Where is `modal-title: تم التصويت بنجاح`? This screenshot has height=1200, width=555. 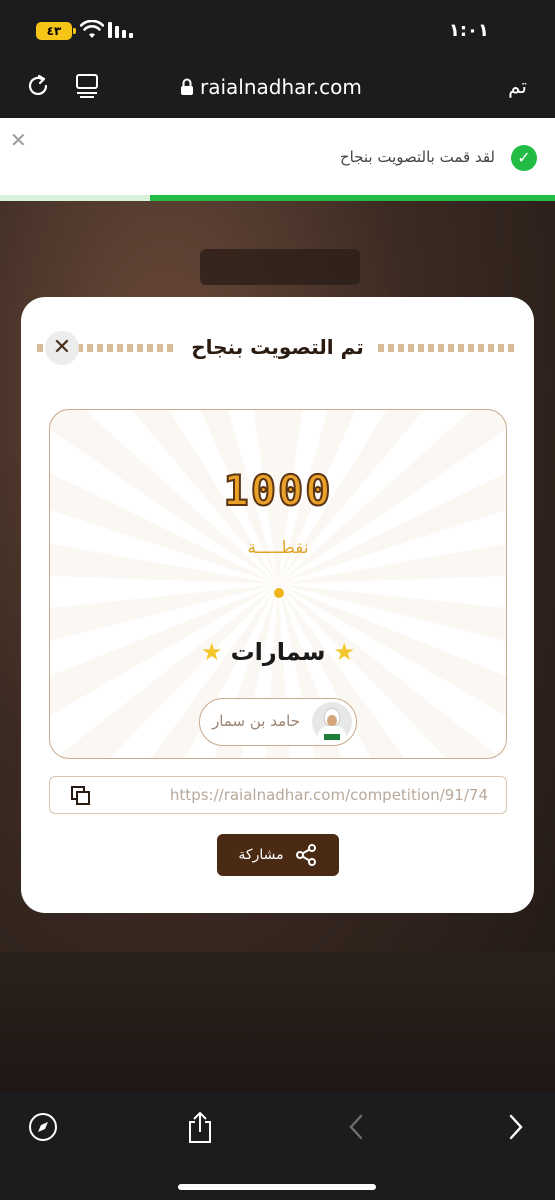 modal-title: تم التصويت بنجاح is located at coordinates (277, 347).